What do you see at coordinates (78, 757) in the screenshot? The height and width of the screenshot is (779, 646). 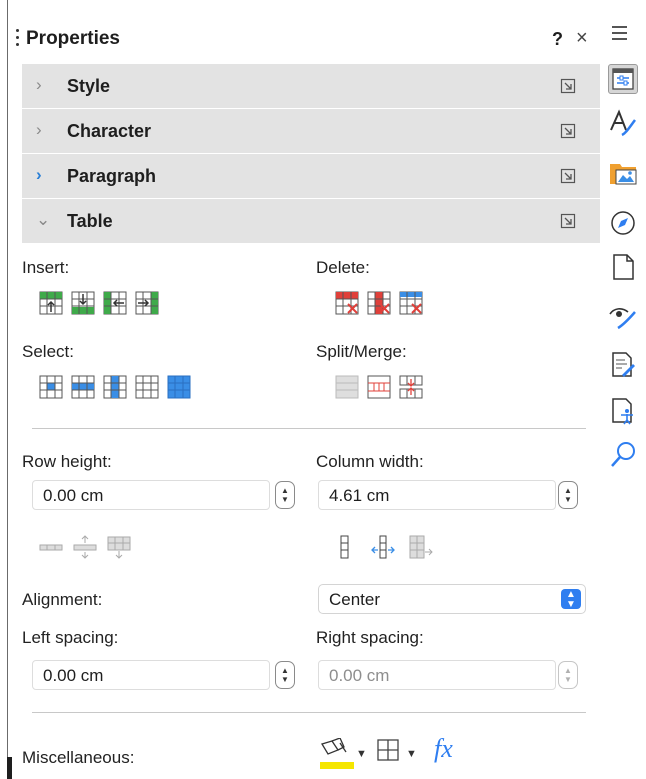 I see `miscellaneous-label: Miscellaneous:` at bounding box center [78, 757].